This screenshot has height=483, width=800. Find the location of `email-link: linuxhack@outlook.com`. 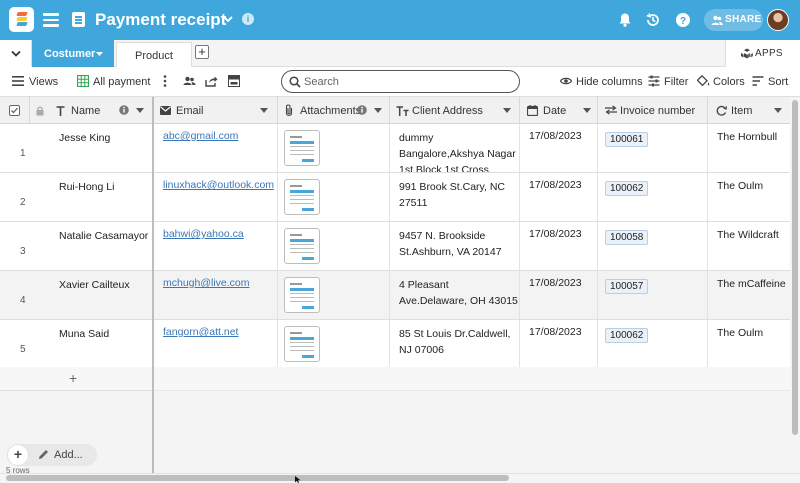

email-link: linuxhack@outlook.com is located at coordinates (218, 185).